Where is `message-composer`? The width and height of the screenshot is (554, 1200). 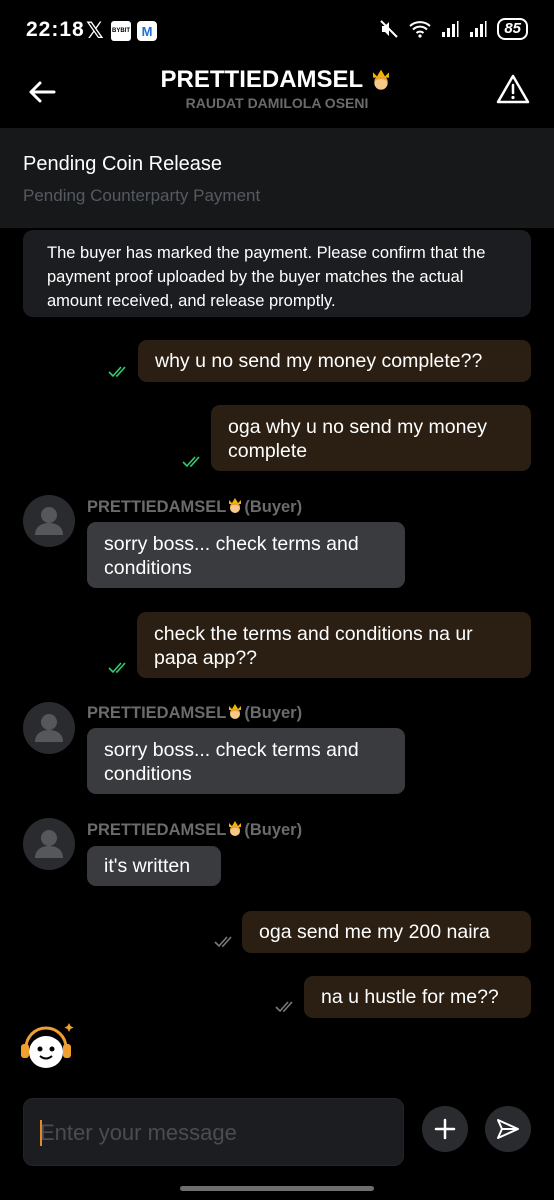 message-composer is located at coordinates (213, 1132).